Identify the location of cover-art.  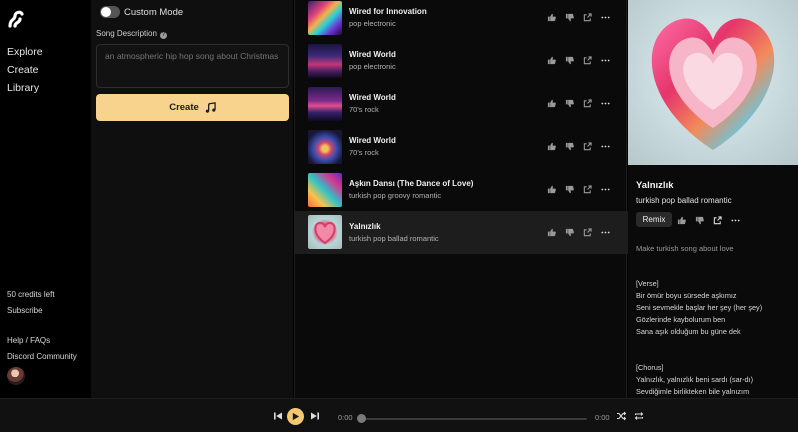
(713, 82).